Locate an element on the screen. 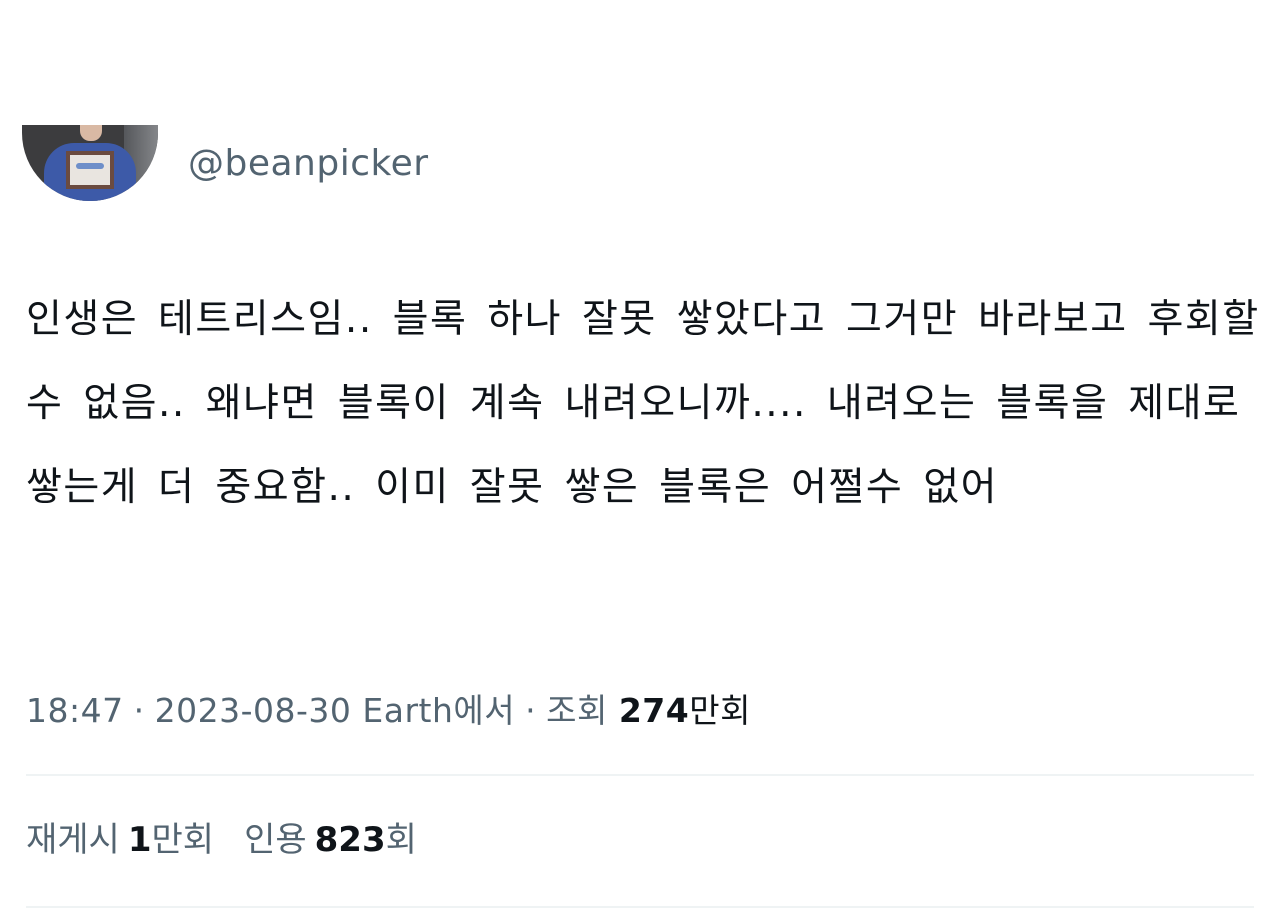 The image size is (1280, 924). avatar-neck is located at coordinates (91, 133).